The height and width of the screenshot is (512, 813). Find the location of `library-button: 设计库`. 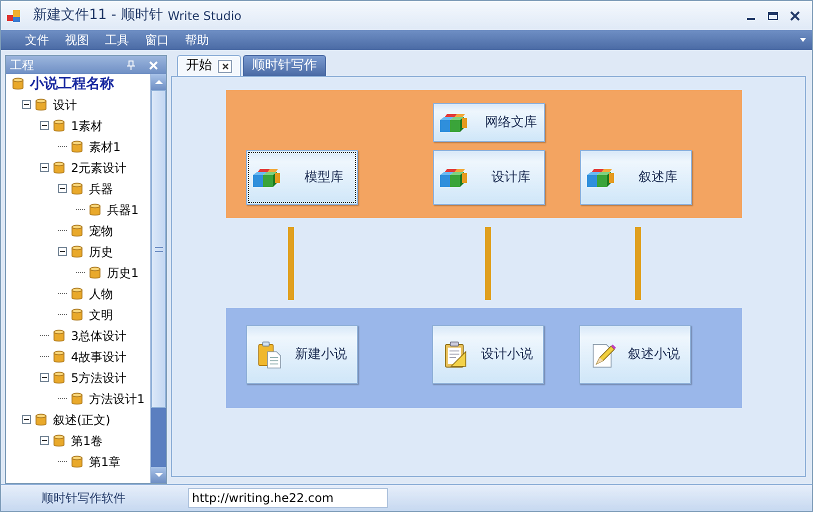

library-button: 设计库 is located at coordinates (489, 177).